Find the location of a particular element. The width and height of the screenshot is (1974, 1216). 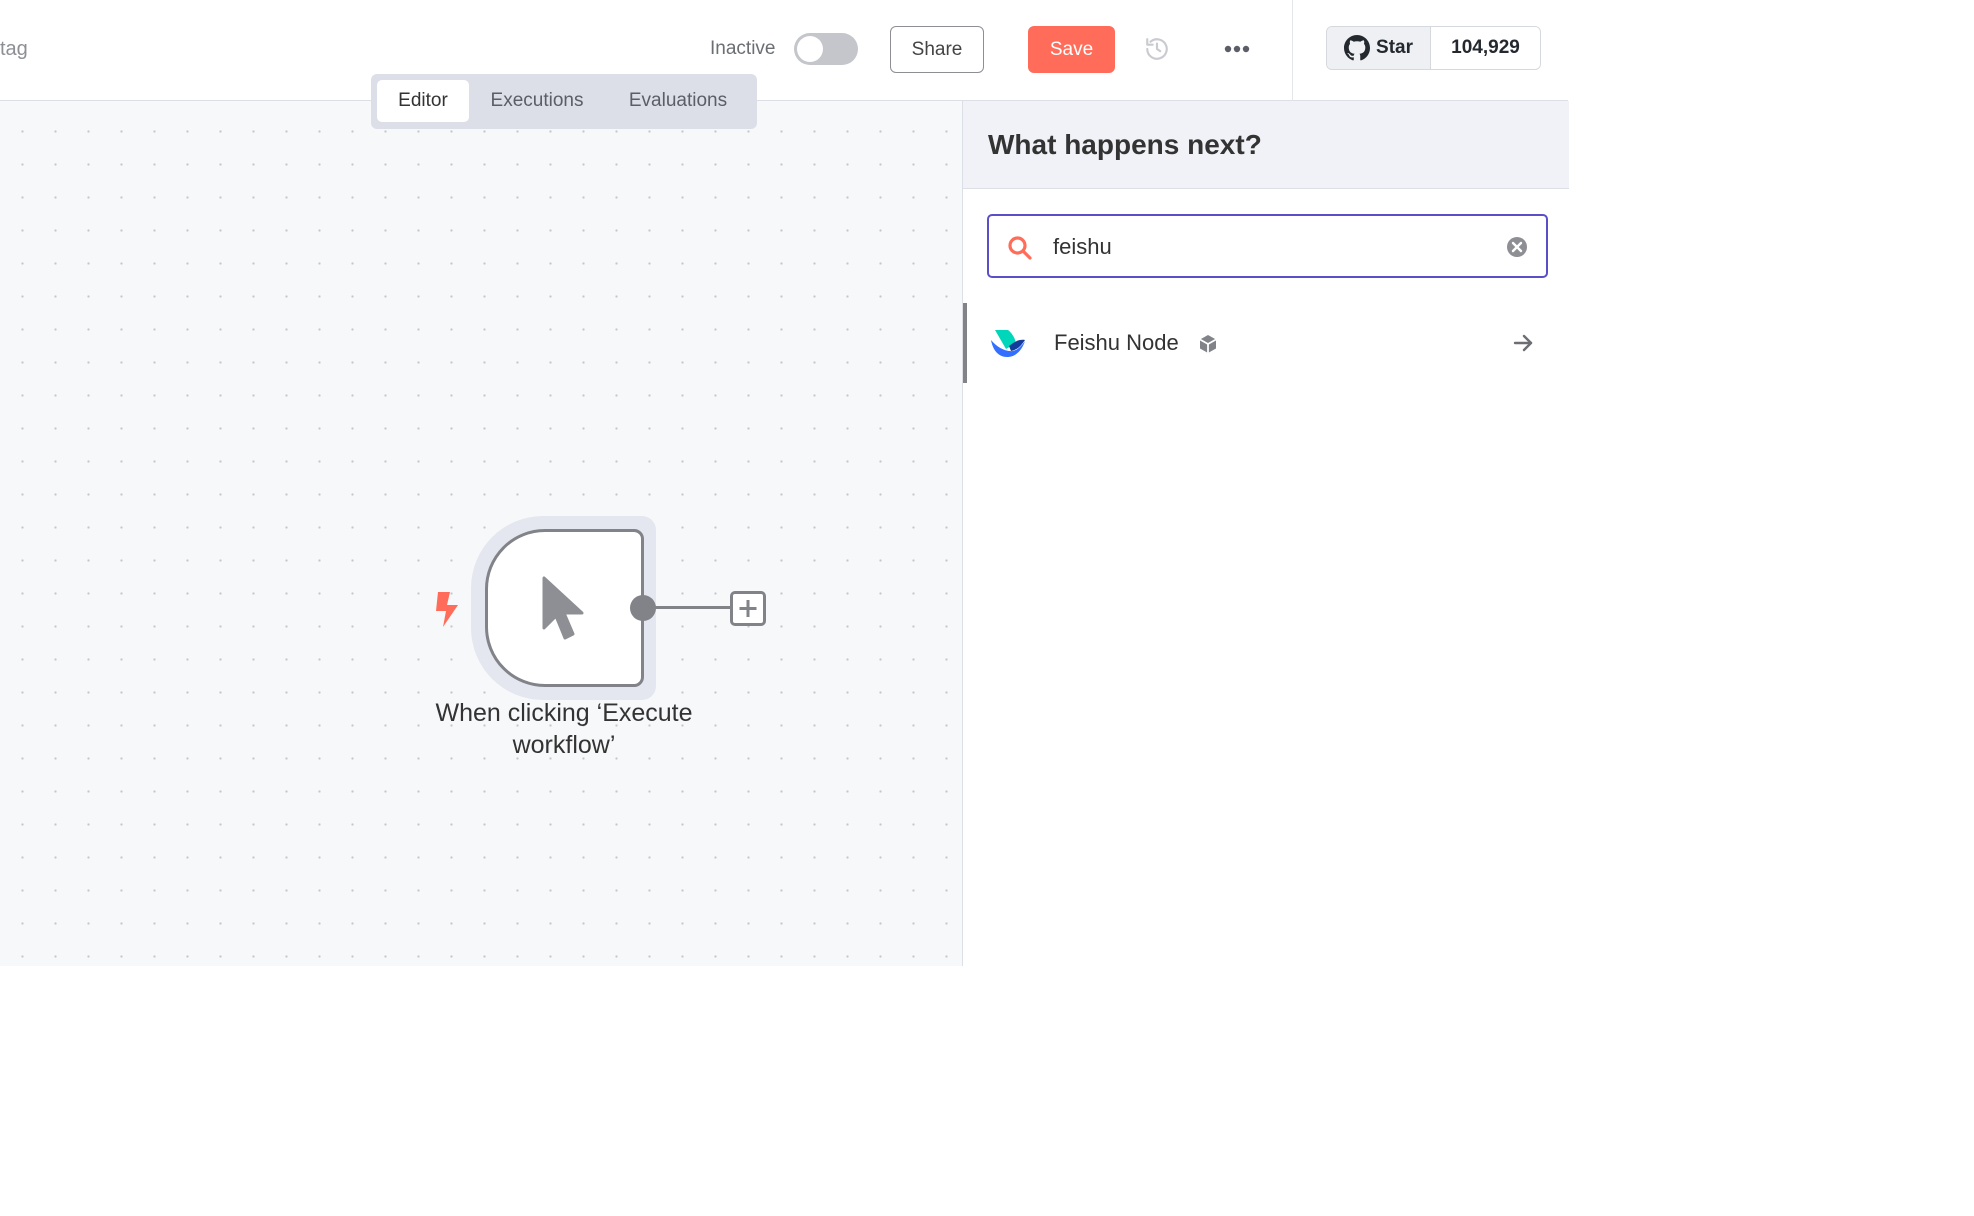

tab-evaluations: Evaluations is located at coordinates (678, 101).